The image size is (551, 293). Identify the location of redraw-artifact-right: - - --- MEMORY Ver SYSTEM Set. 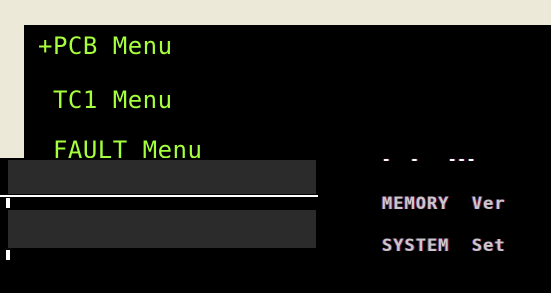
(465, 202).